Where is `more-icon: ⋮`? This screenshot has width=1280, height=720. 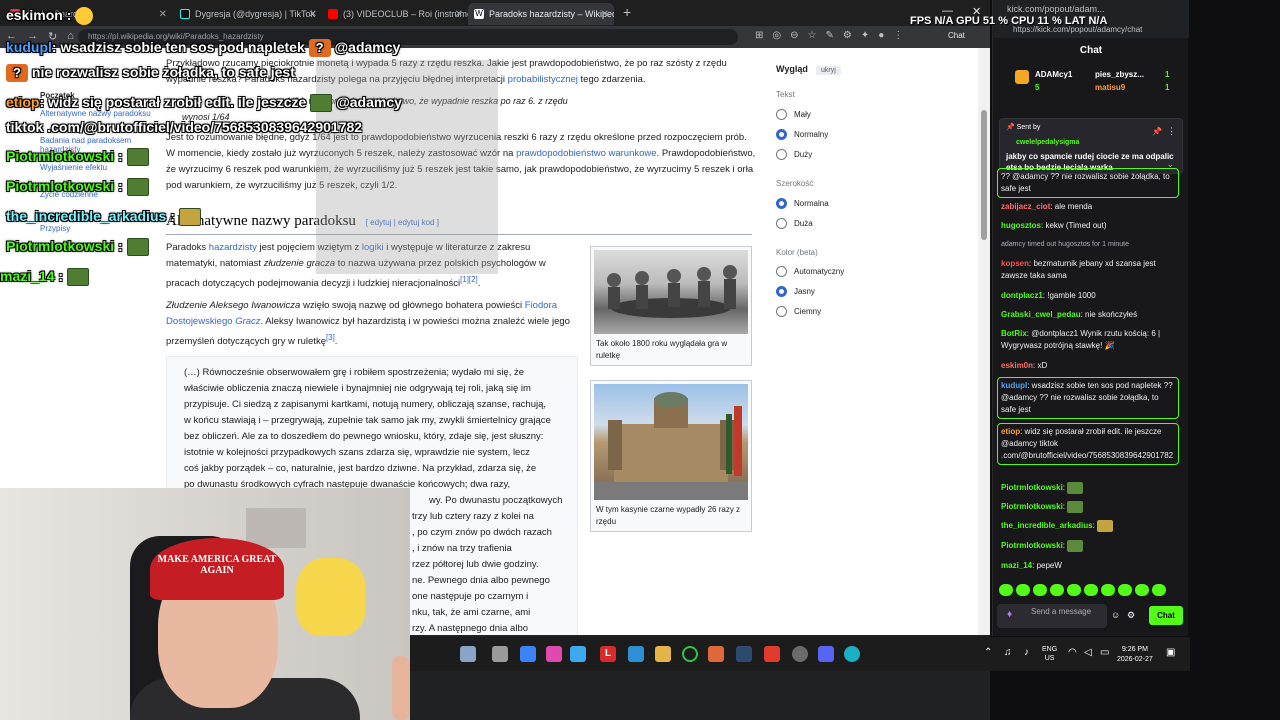
more-icon: ⋮ is located at coordinates (1171, 131).